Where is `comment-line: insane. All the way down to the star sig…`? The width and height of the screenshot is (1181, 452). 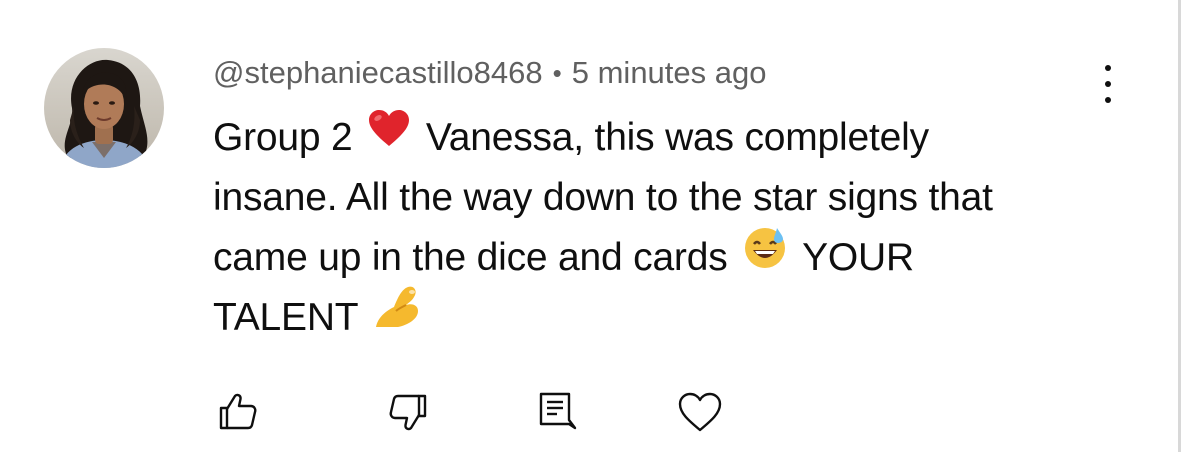
comment-line: insane. All the way down to the star sig… is located at coordinates (673, 198).